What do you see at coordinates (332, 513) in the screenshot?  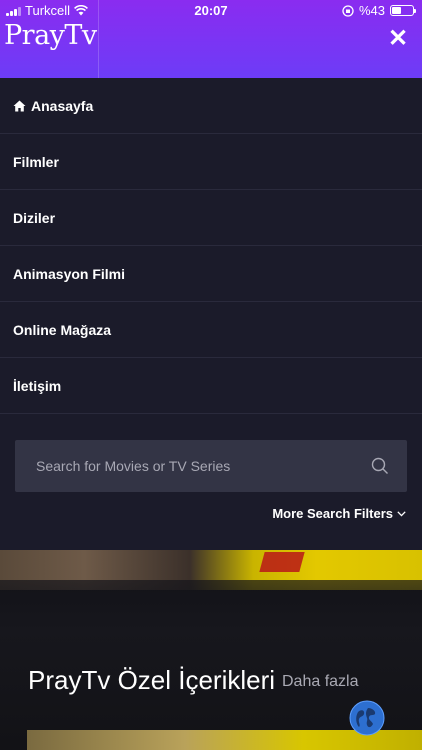 I see `more-search-filters-label: More Search Filters` at bounding box center [332, 513].